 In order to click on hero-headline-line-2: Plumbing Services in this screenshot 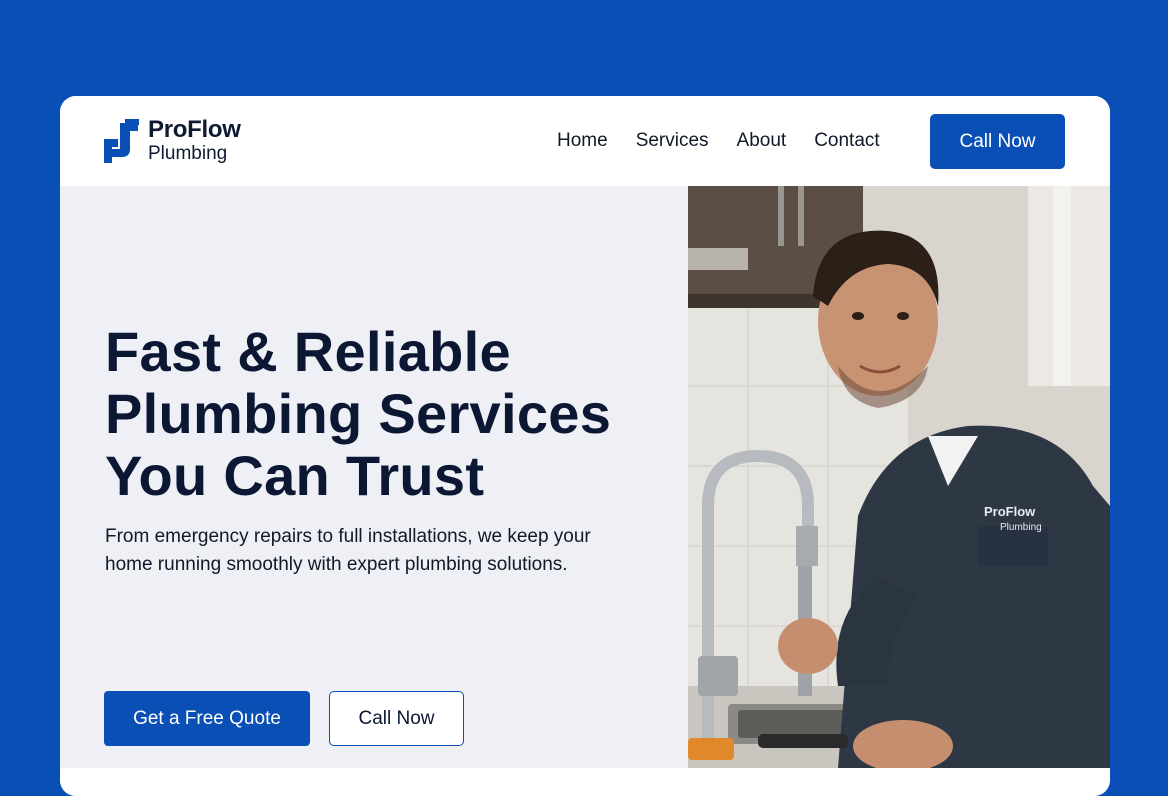, I will do `click(358, 413)`.